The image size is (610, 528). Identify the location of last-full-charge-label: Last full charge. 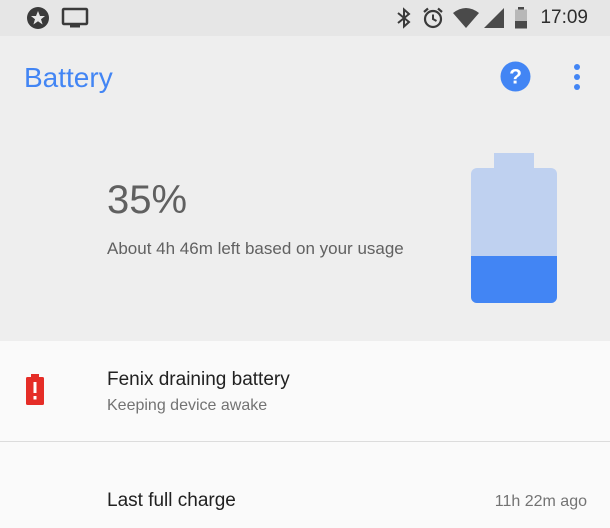
(171, 500).